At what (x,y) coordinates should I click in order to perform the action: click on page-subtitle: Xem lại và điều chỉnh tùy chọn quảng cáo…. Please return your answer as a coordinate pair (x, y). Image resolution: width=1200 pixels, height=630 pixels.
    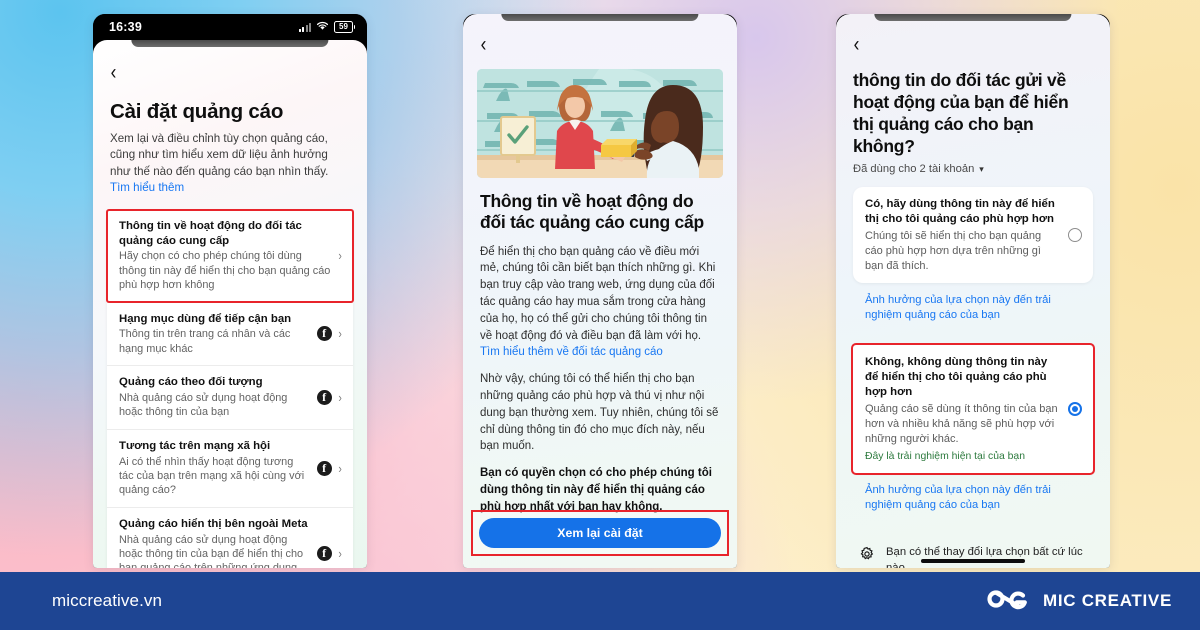
    Looking at the image, I should click on (230, 164).